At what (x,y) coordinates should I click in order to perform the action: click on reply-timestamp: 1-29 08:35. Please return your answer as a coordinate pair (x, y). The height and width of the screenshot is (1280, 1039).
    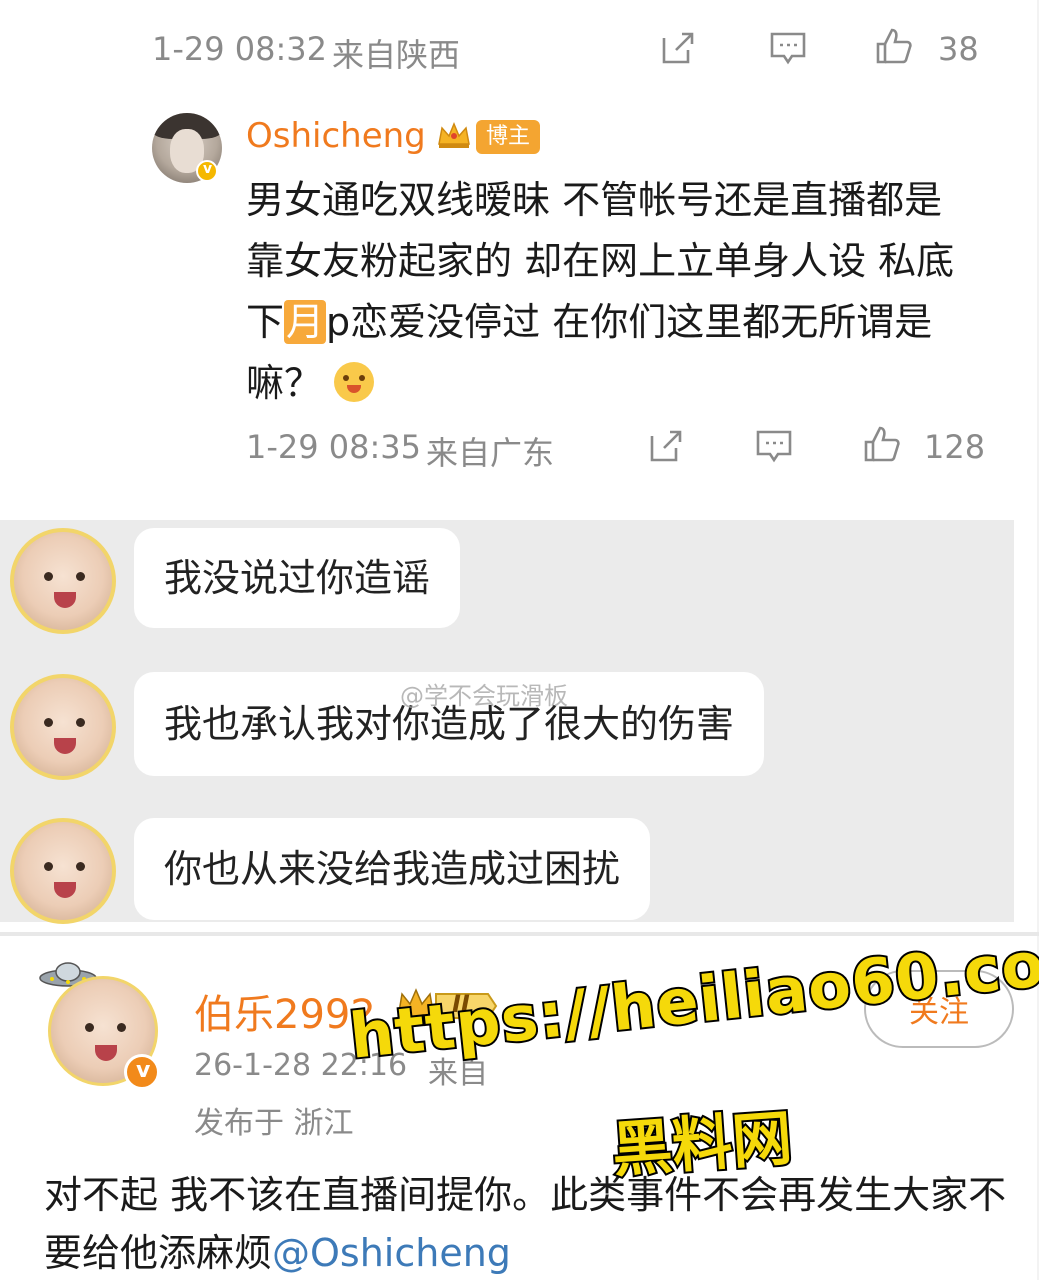
    Looking at the image, I should click on (334, 447).